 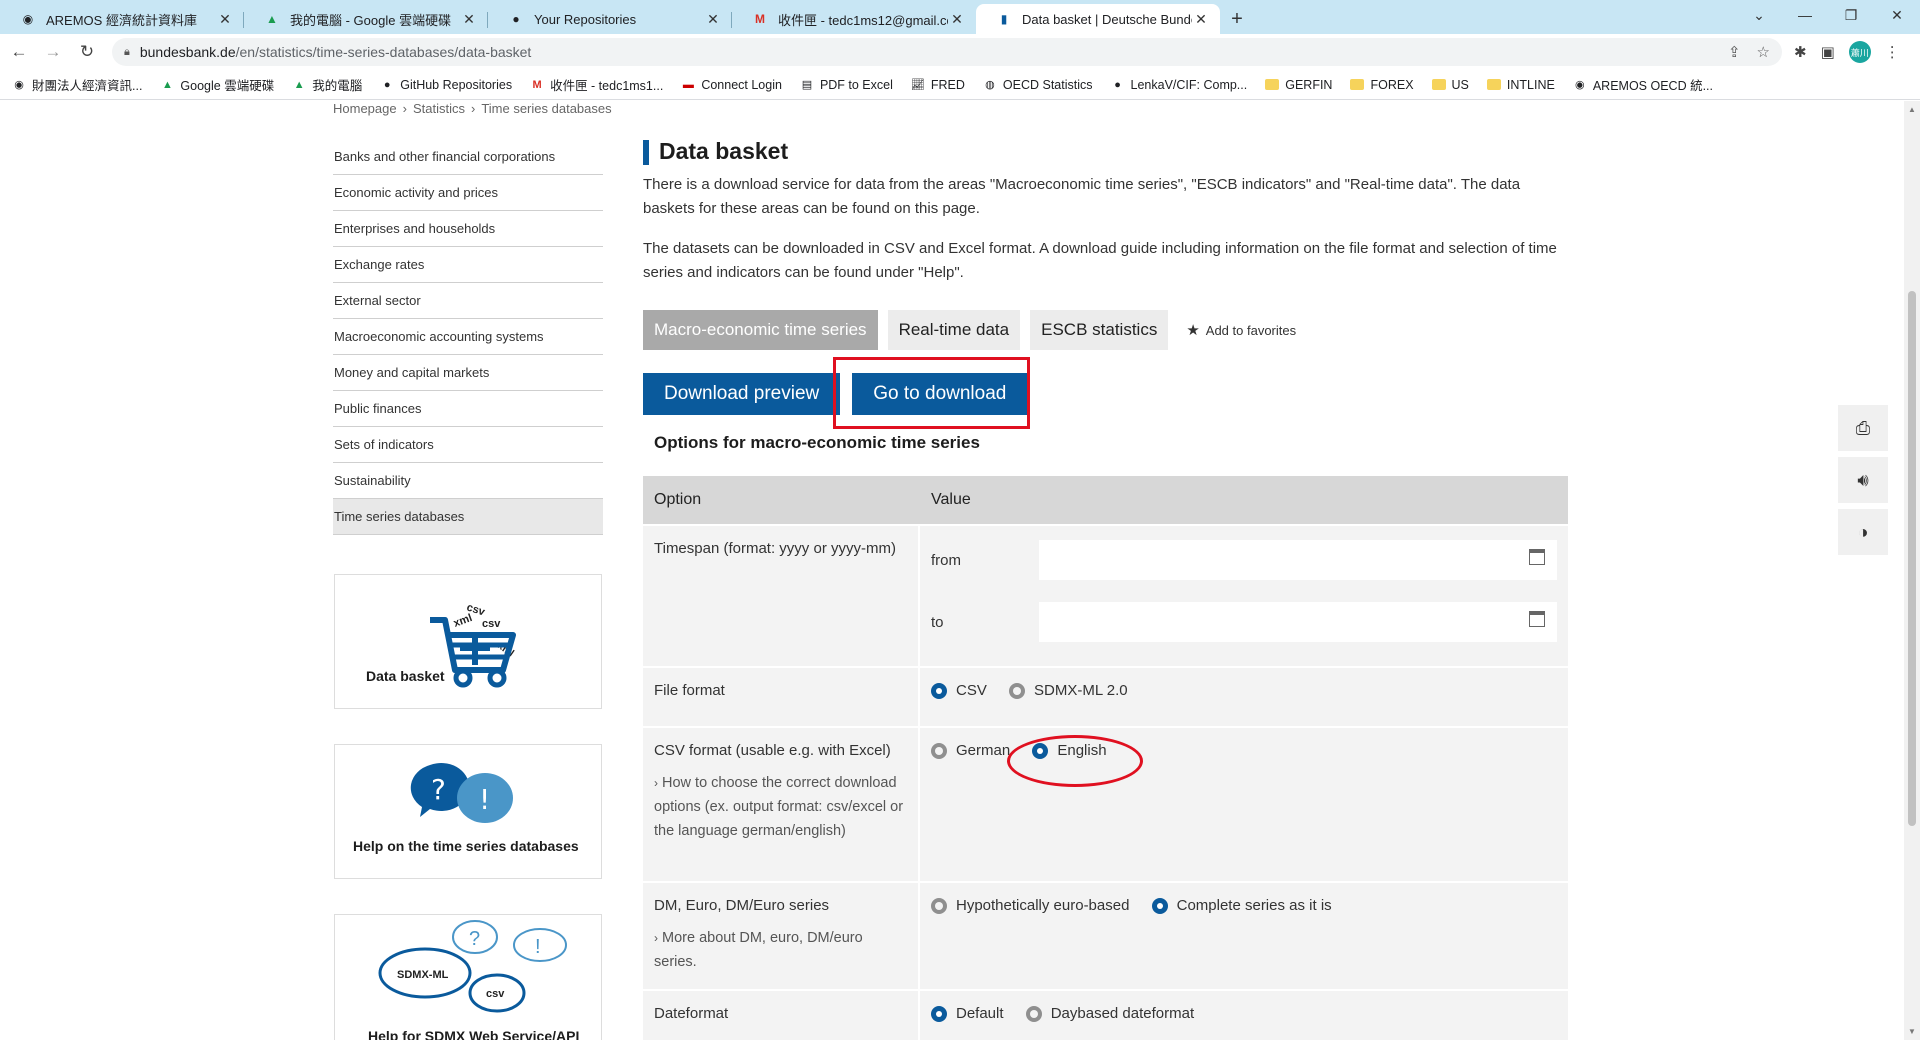 I want to click on bookmark-item: ▲ 我的電腦, so click(x=327, y=84).